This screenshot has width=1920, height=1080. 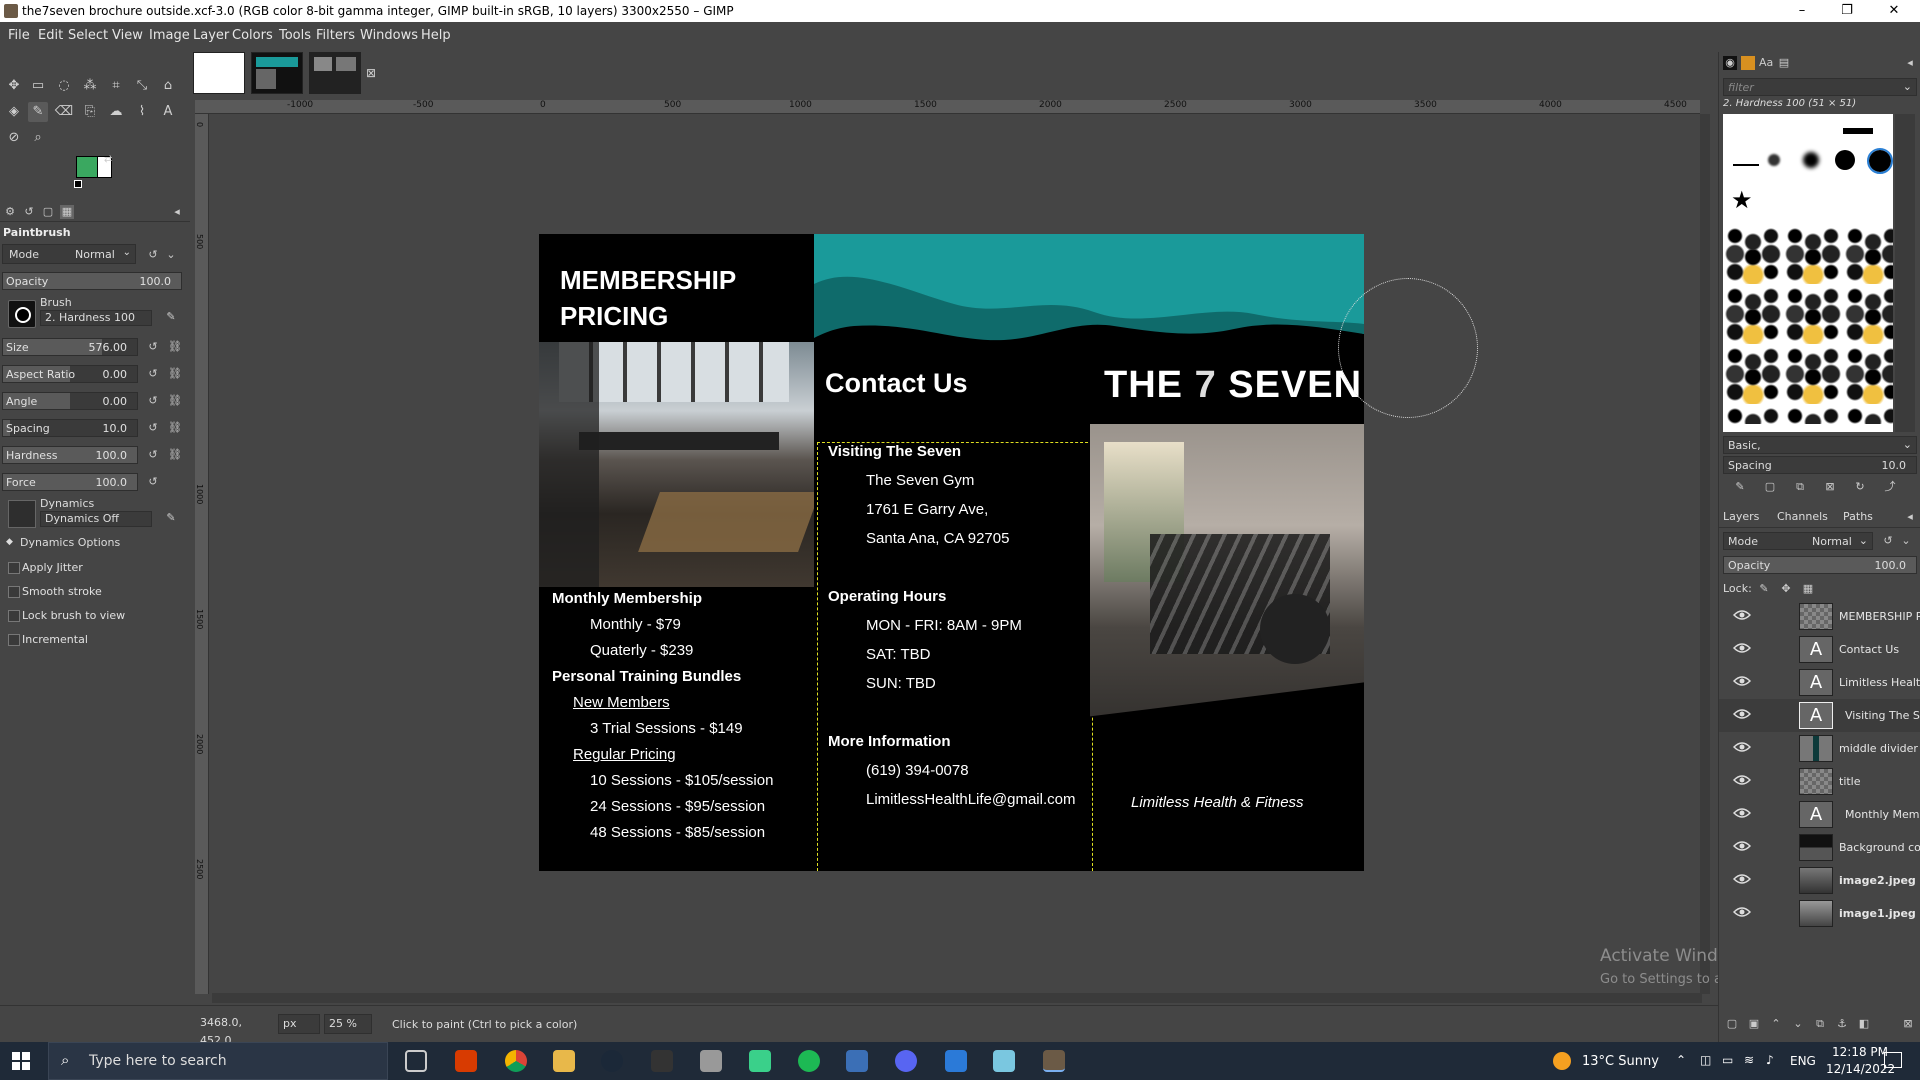 I want to click on color-picker-icon: ⊘, so click(x=14, y=138).